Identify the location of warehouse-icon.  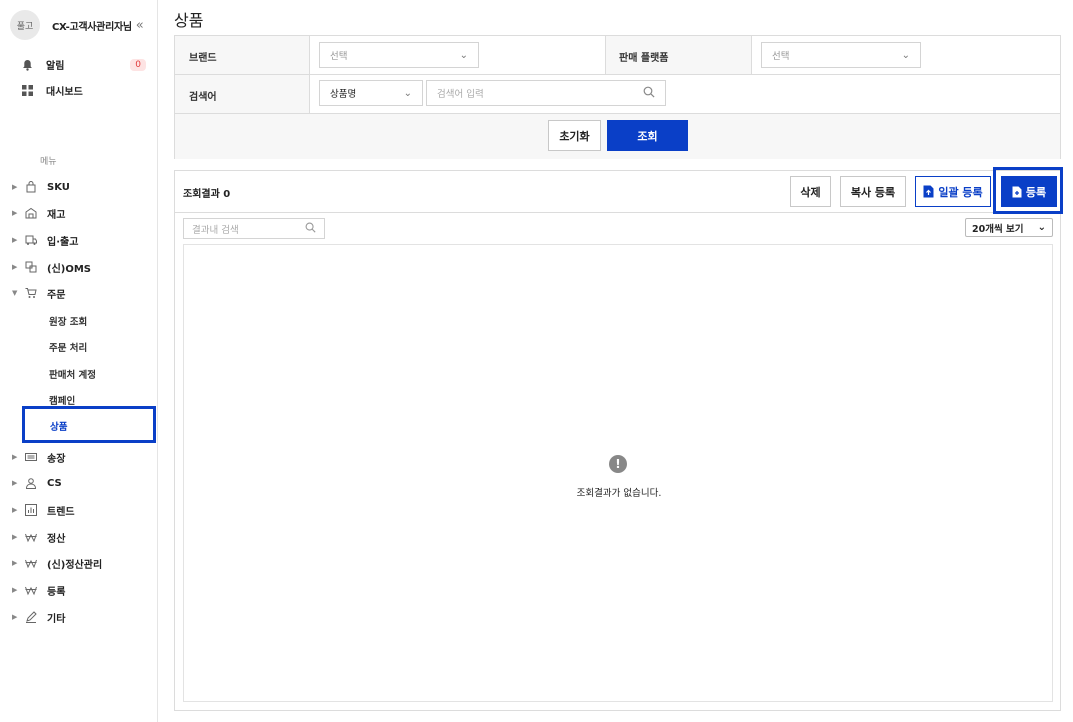
(31, 213).